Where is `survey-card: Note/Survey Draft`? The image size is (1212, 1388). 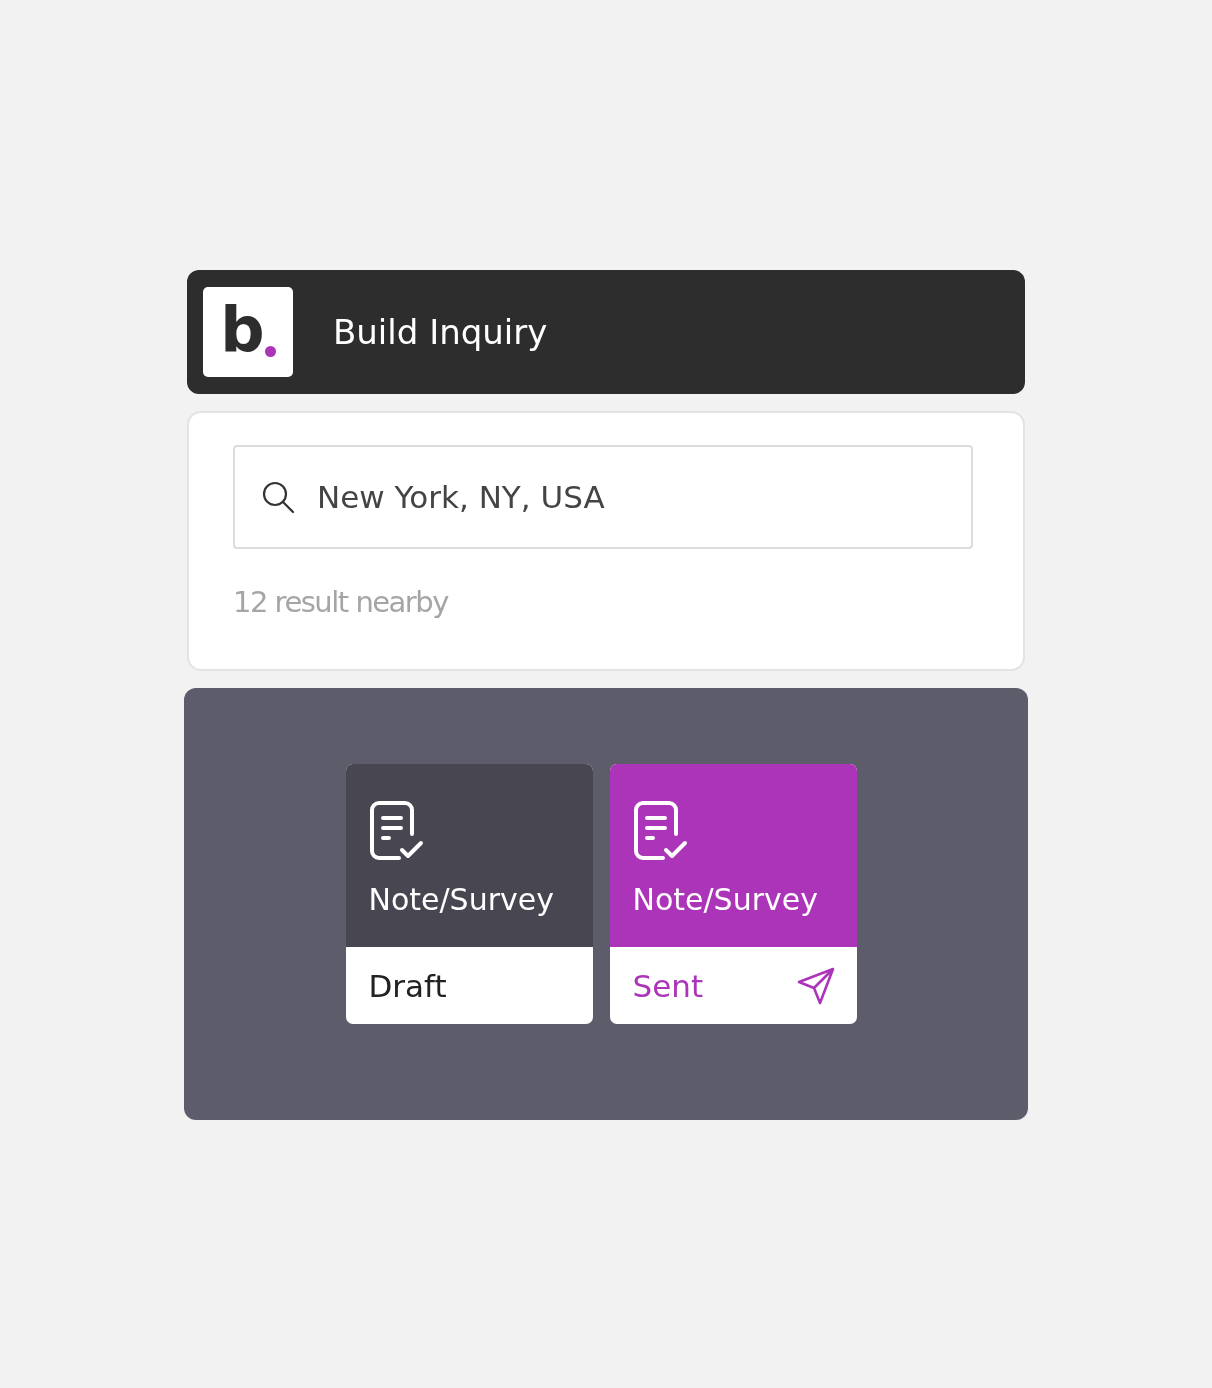
survey-card: Note/Survey Draft is located at coordinates (469, 894).